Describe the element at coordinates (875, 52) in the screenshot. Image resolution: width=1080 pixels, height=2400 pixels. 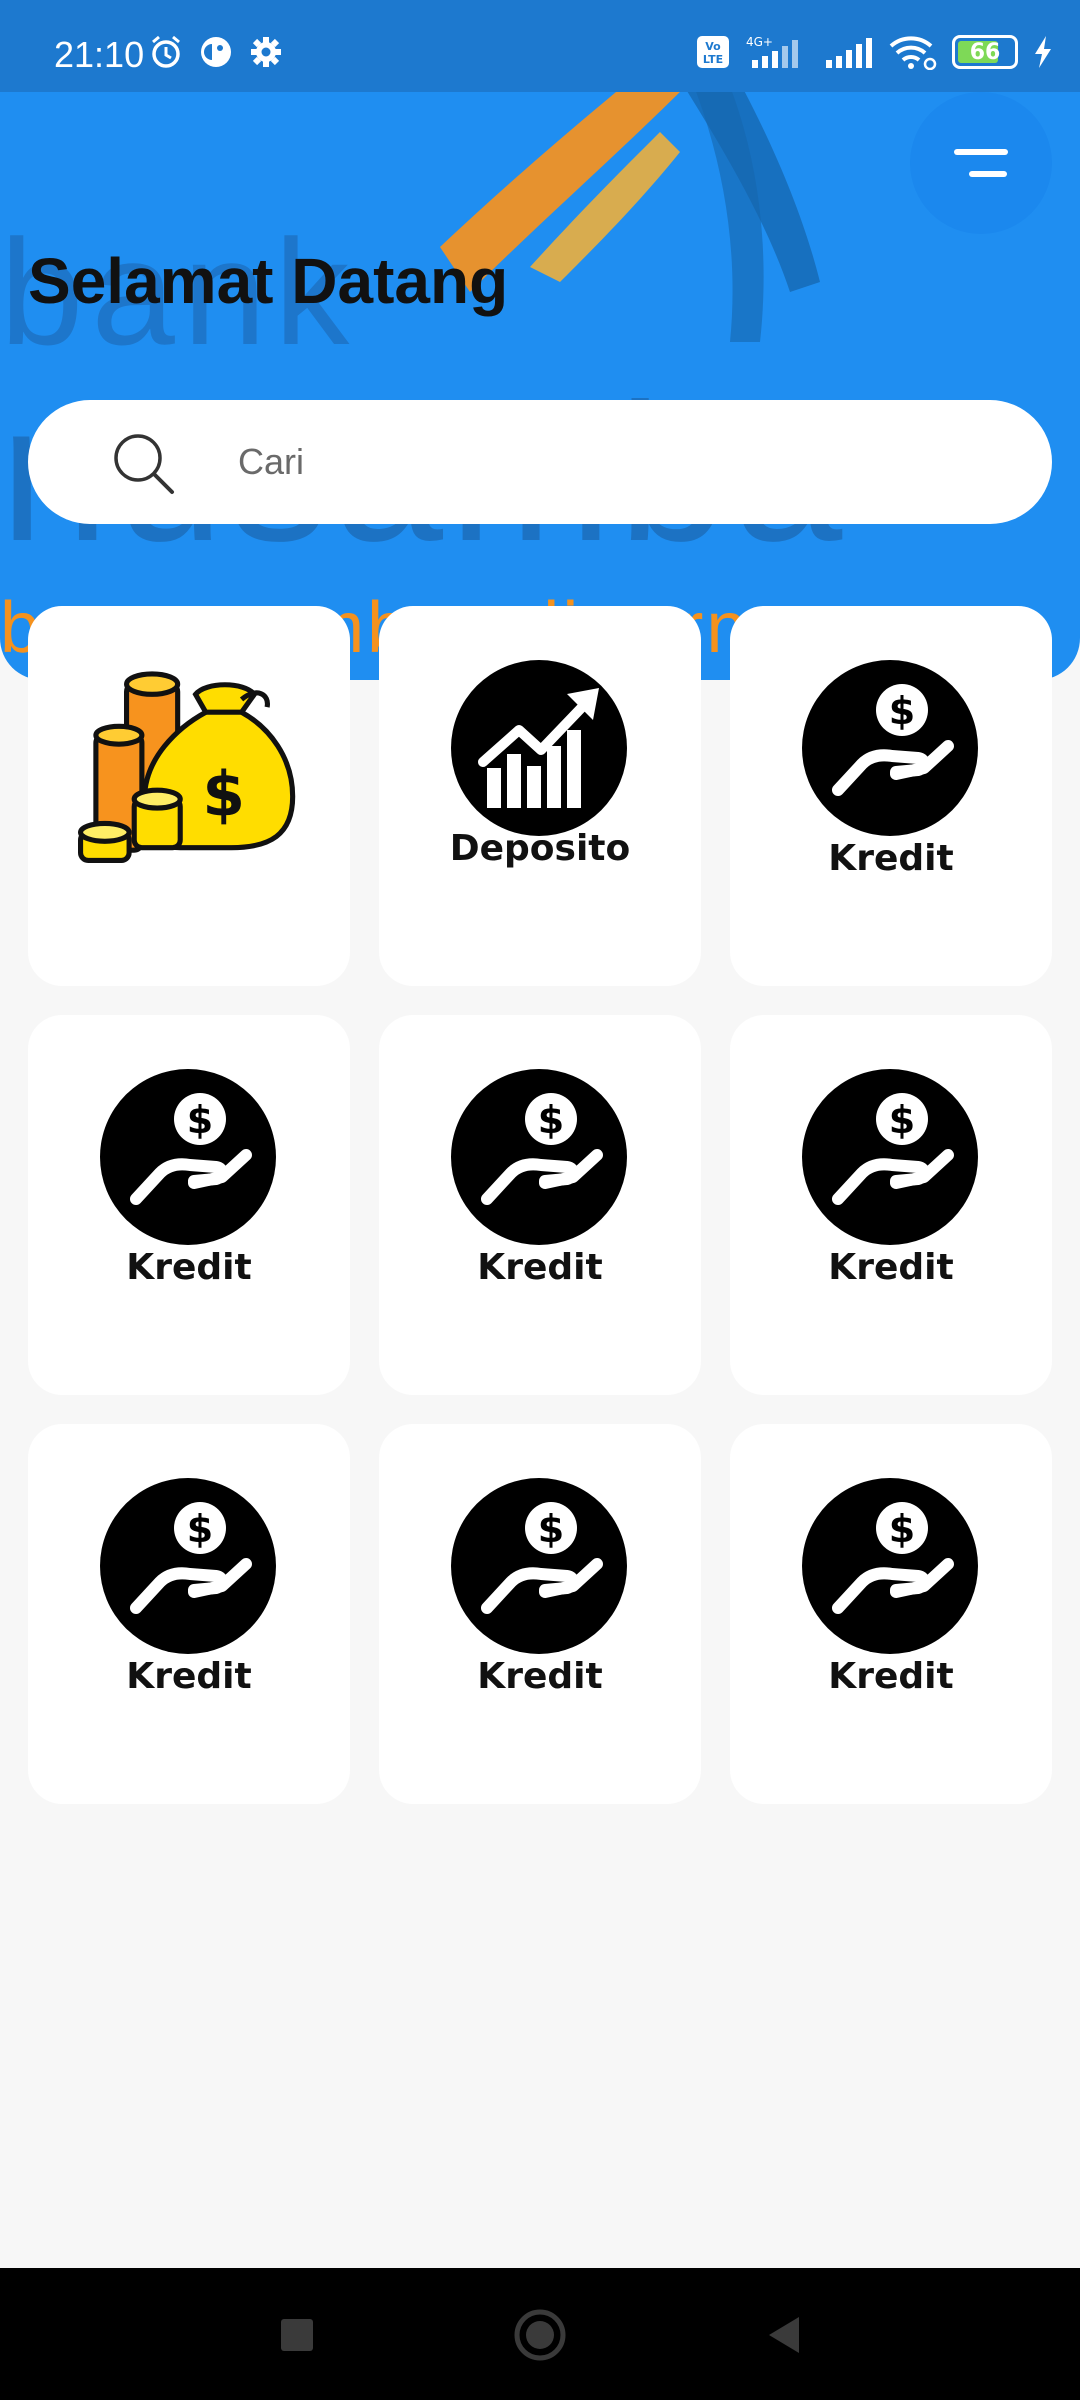
I see `status-icons-right: Vo LTE 4G+ 66` at that location.